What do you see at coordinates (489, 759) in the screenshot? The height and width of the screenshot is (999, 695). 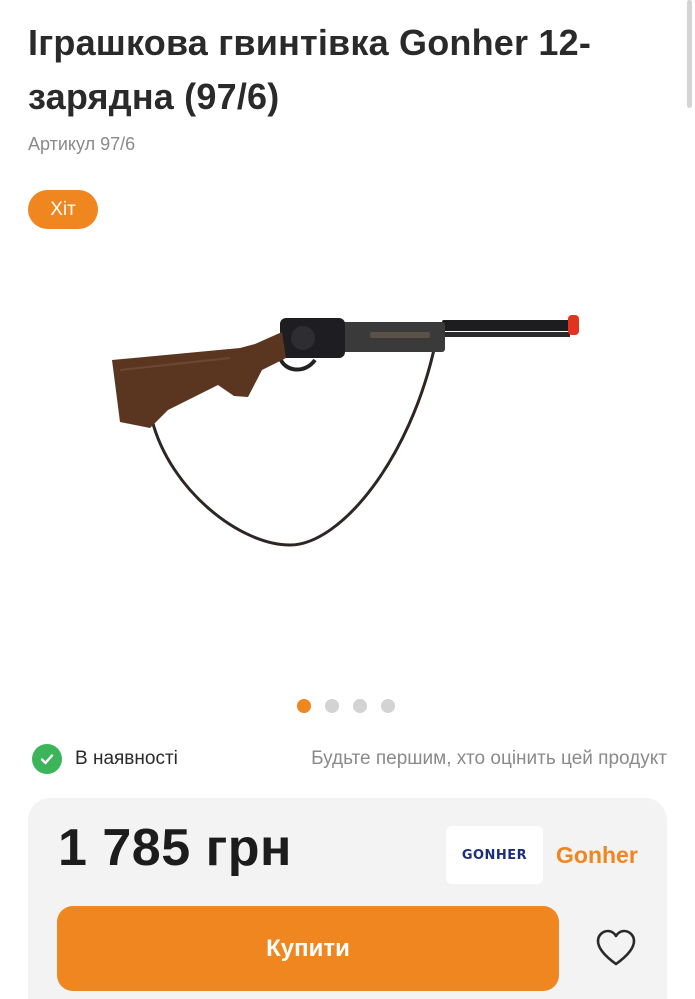 I see `rate-product-link: Будьте першим, хто оцінить цей продукт` at bounding box center [489, 759].